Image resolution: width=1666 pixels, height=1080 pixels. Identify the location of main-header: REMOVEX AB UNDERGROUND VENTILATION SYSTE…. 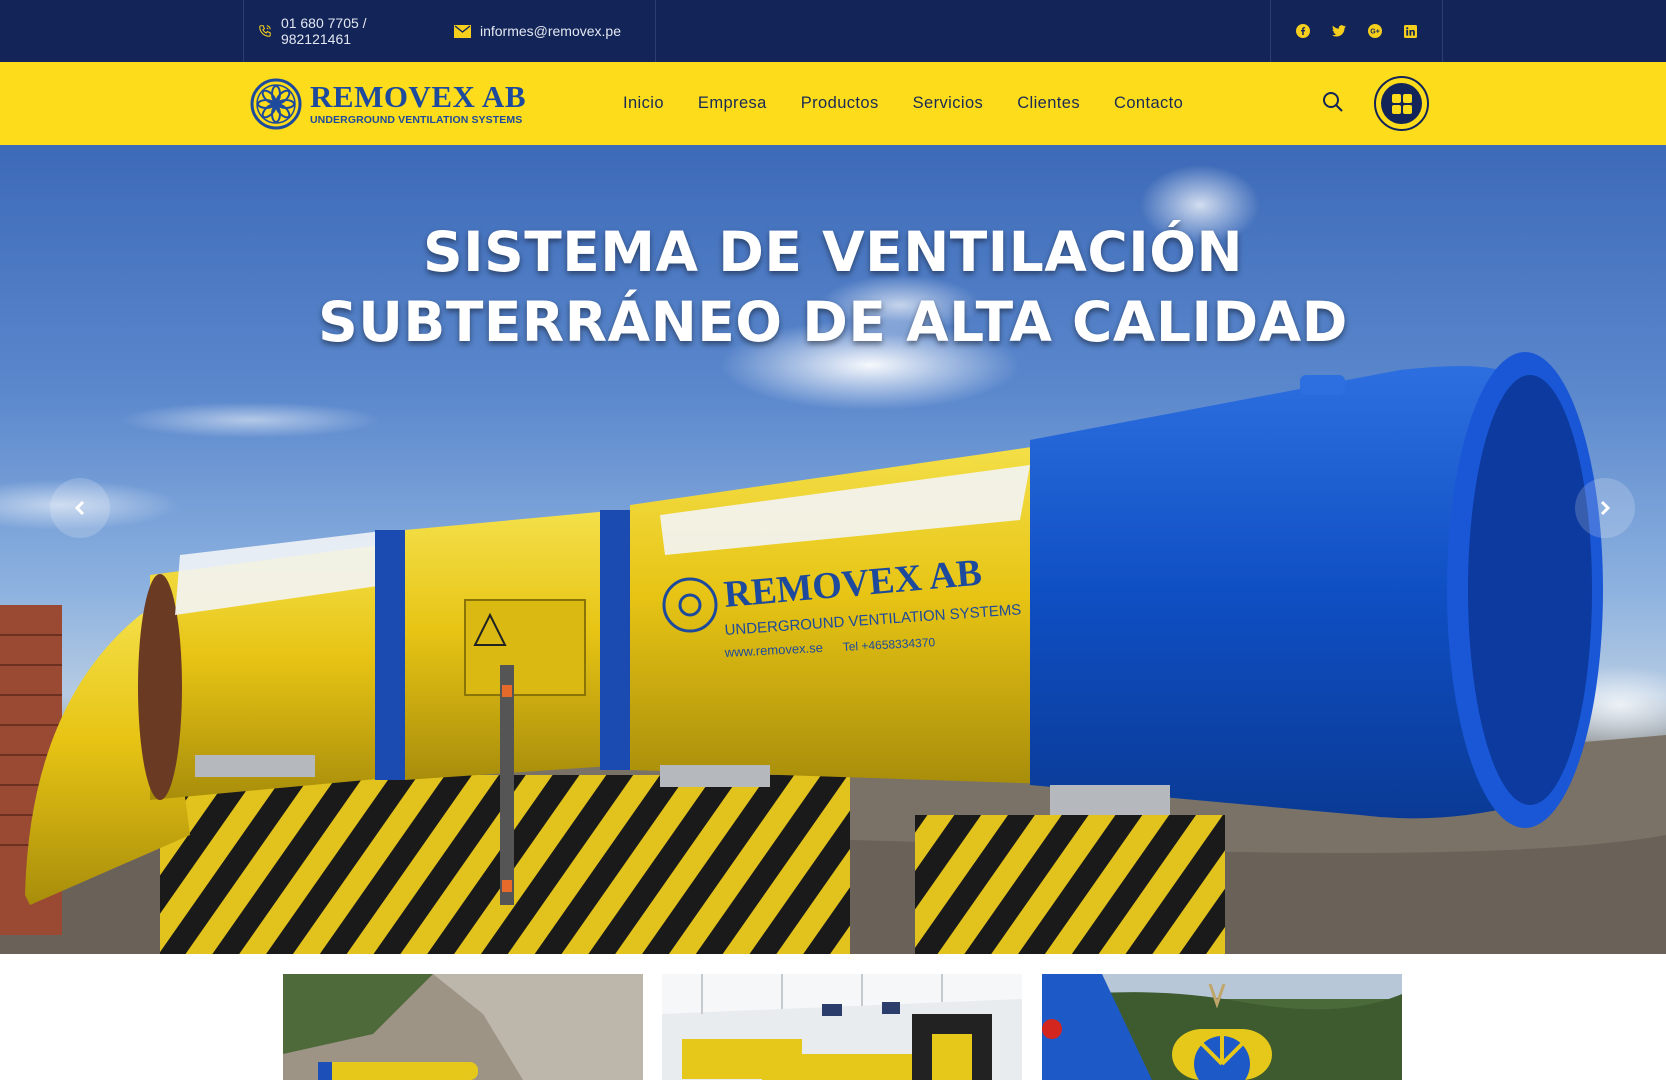
(833, 103).